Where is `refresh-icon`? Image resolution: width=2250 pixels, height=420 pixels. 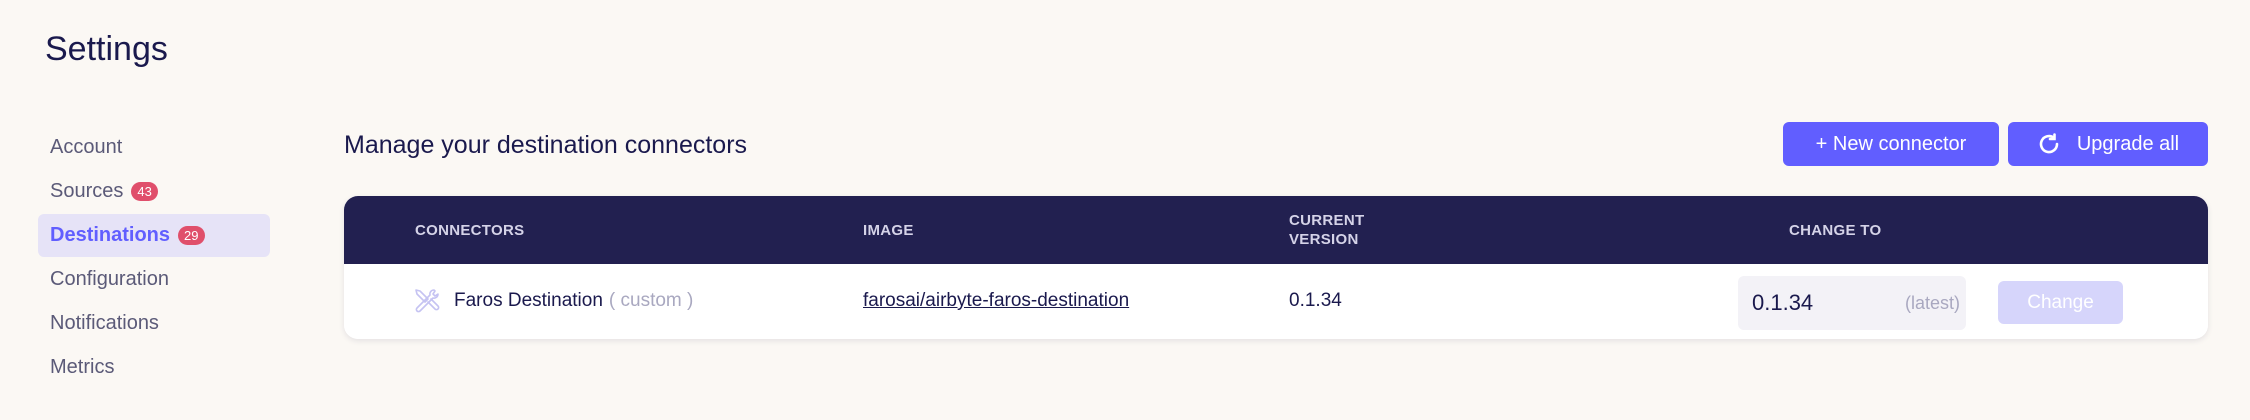
refresh-icon is located at coordinates (2049, 143).